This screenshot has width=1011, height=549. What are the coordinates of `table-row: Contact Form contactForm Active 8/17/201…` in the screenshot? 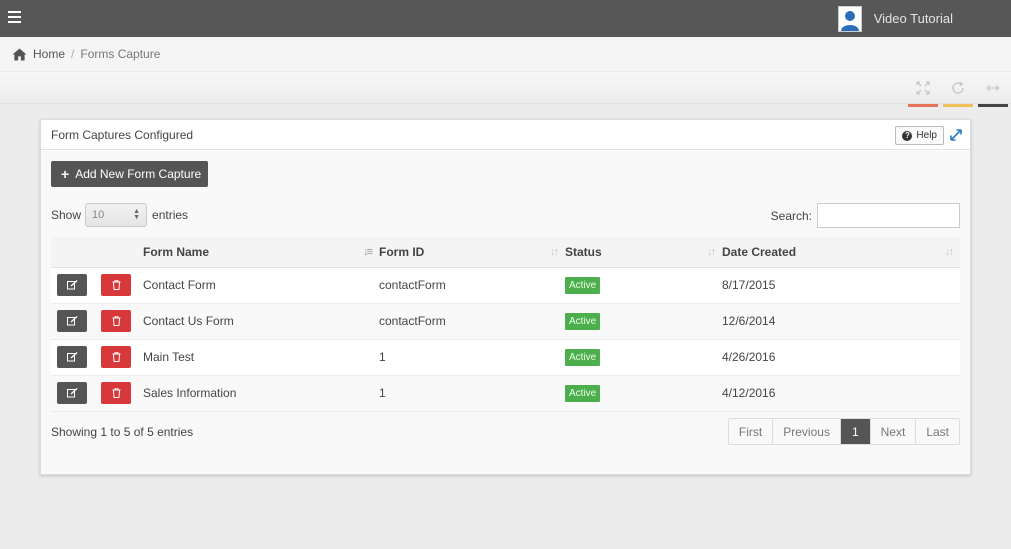 It's located at (505, 285).